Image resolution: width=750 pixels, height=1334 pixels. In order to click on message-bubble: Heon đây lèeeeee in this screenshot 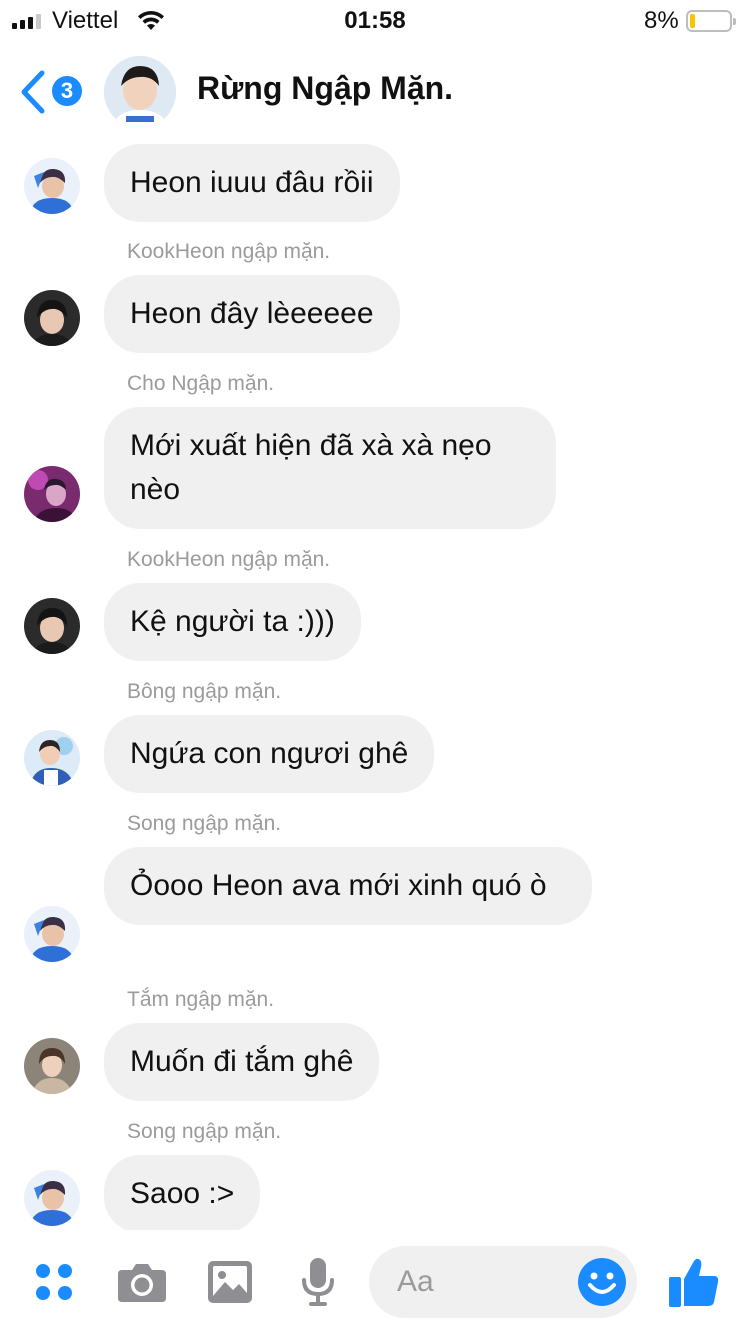, I will do `click(252, 314)`.